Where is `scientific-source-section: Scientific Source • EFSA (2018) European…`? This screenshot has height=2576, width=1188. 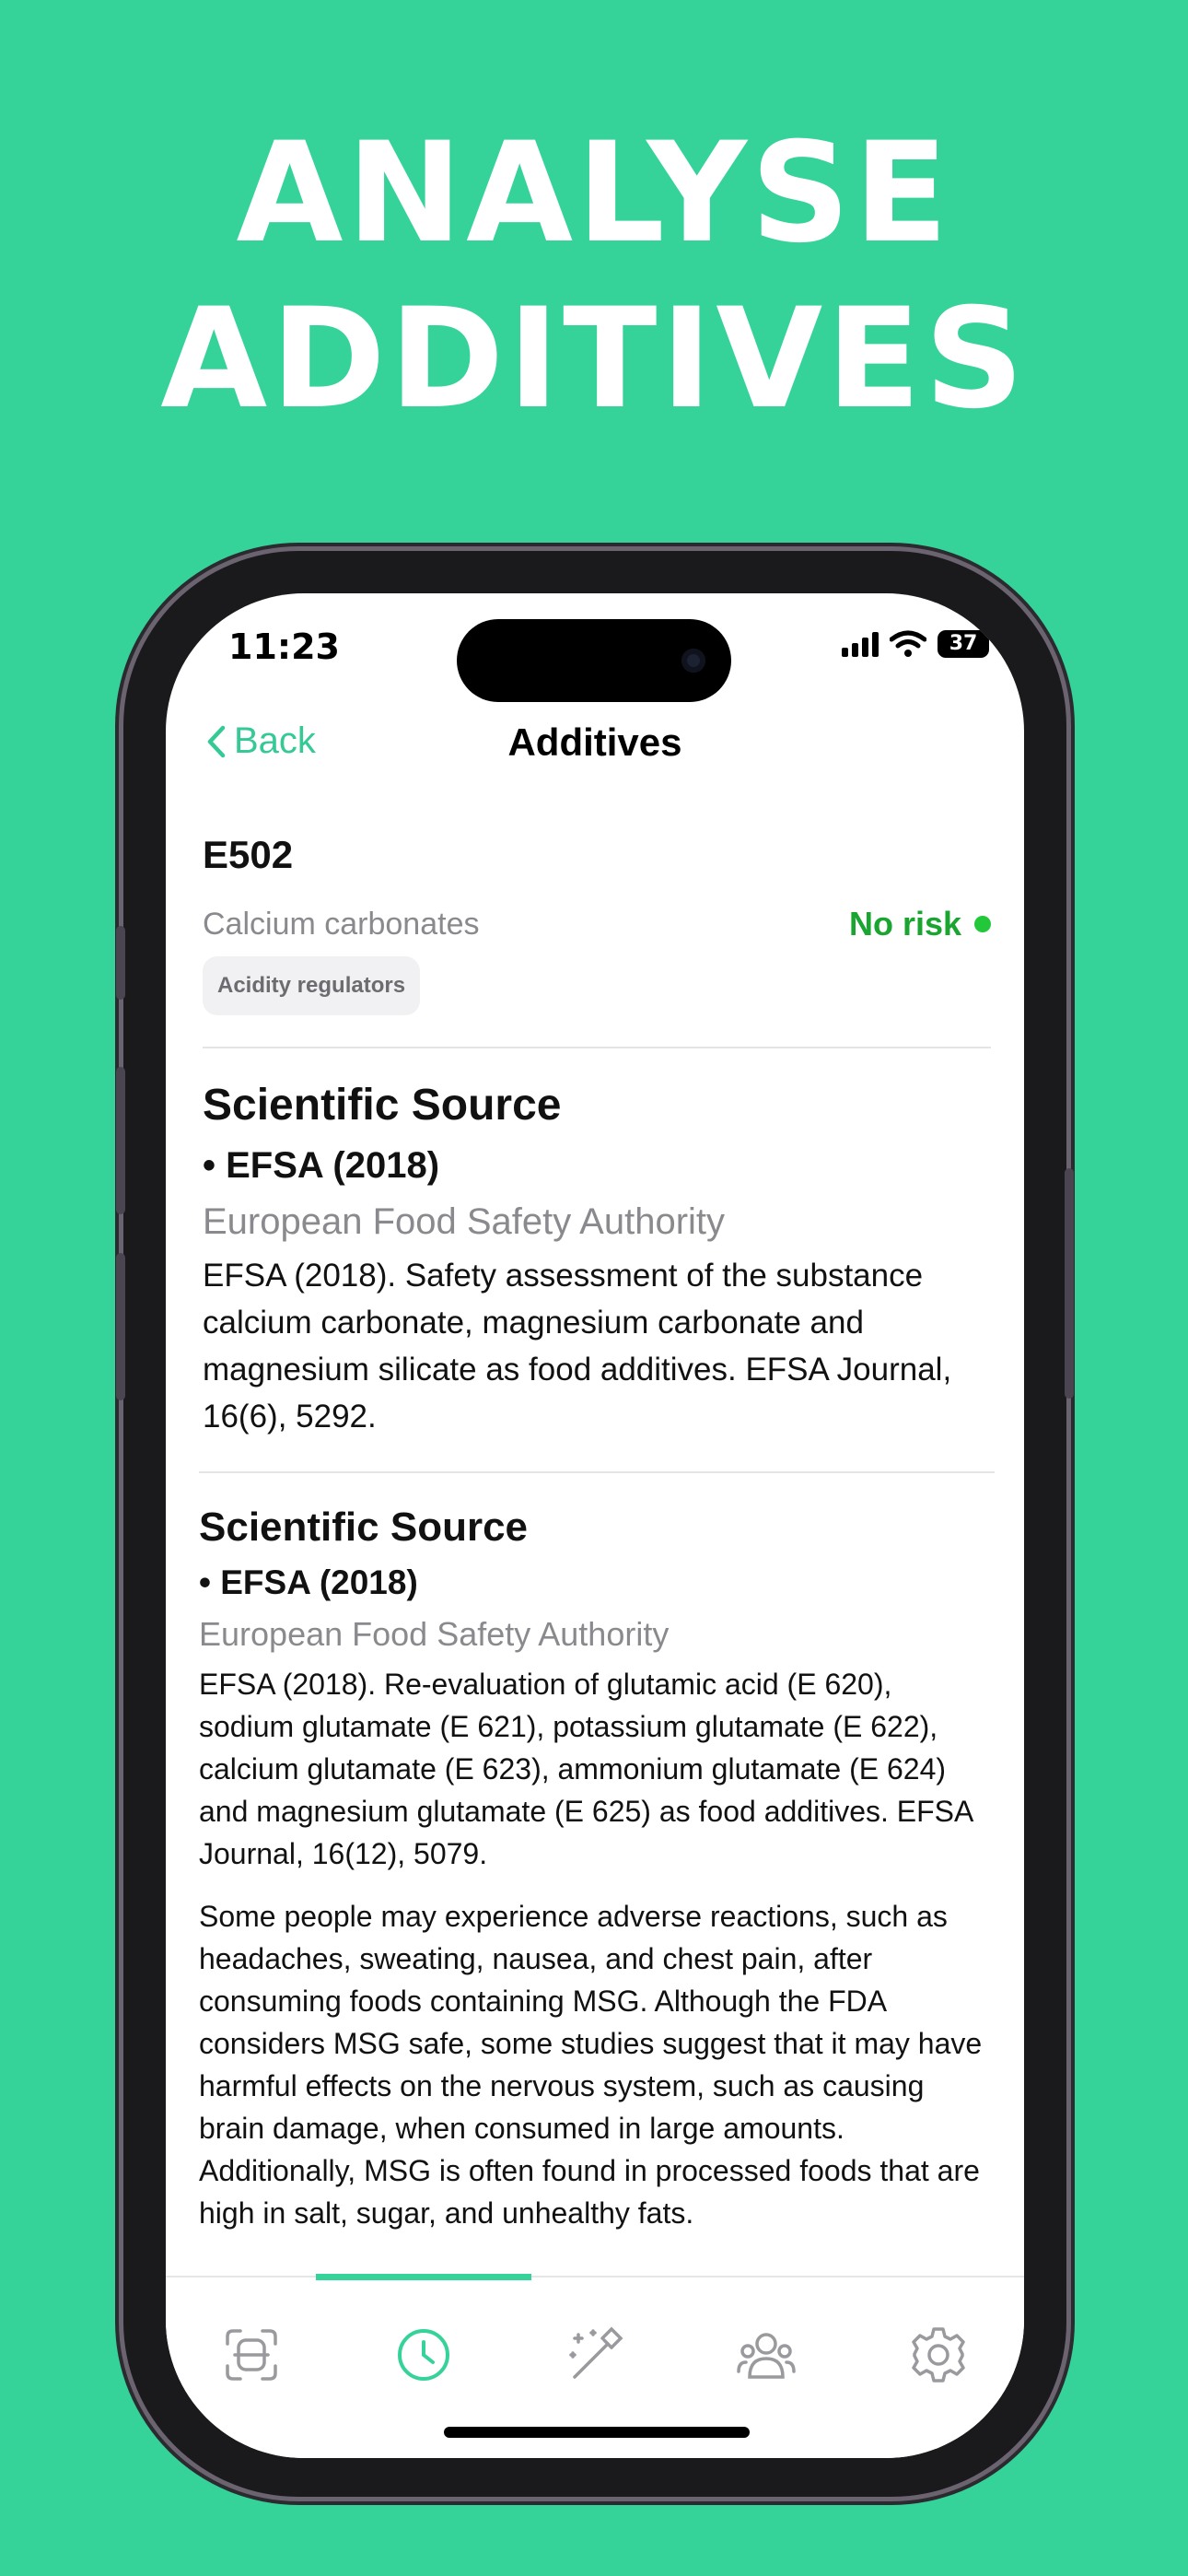 scientific-source-section: Scientific Source • EFSA (2018) European… is located at coordinates (597, 1260).